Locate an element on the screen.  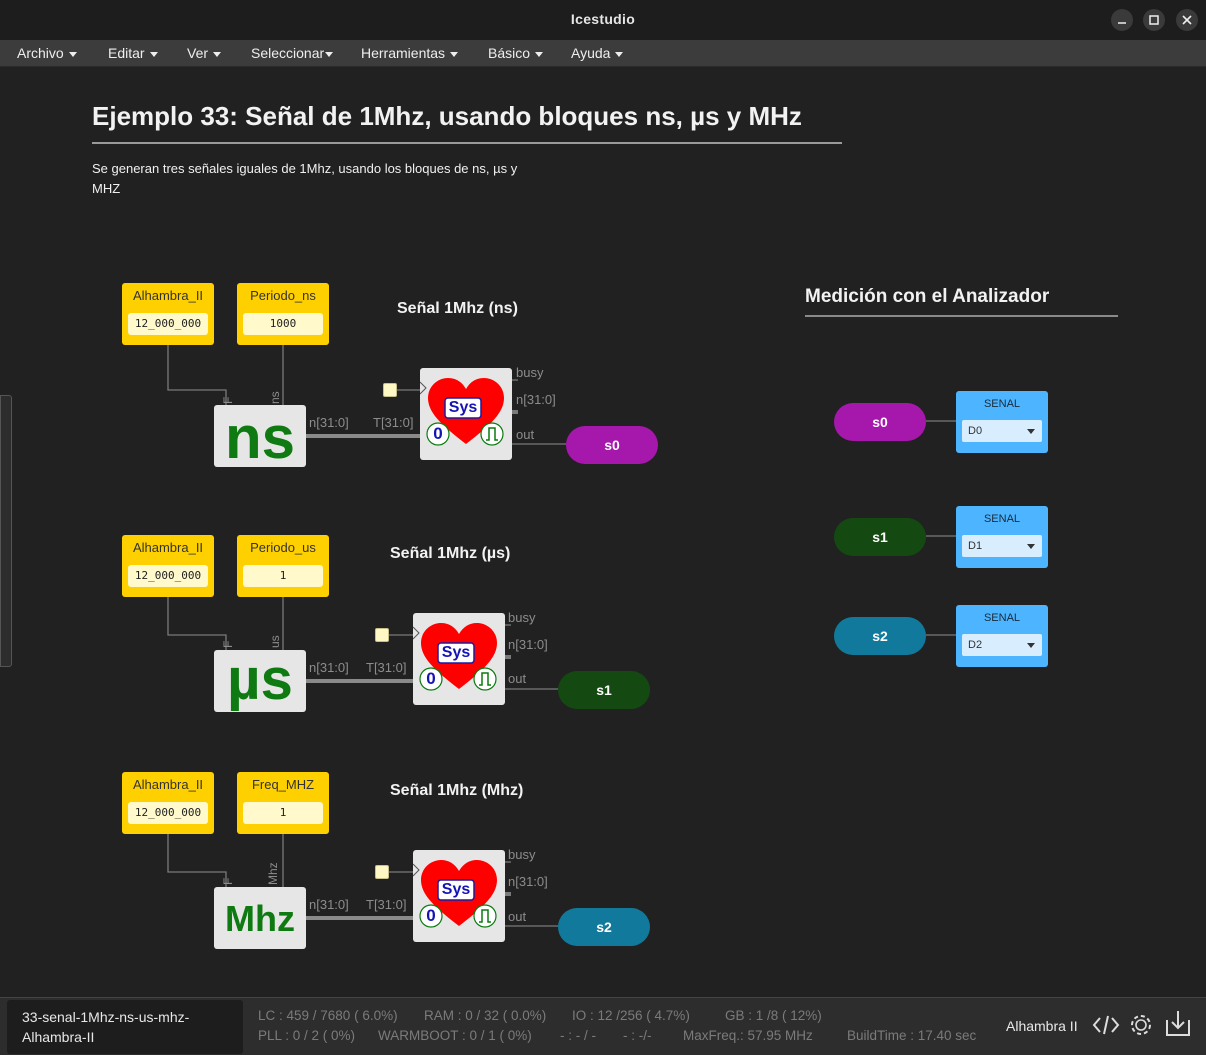
converter-label: Mhz is located at coordinates (260, 918).